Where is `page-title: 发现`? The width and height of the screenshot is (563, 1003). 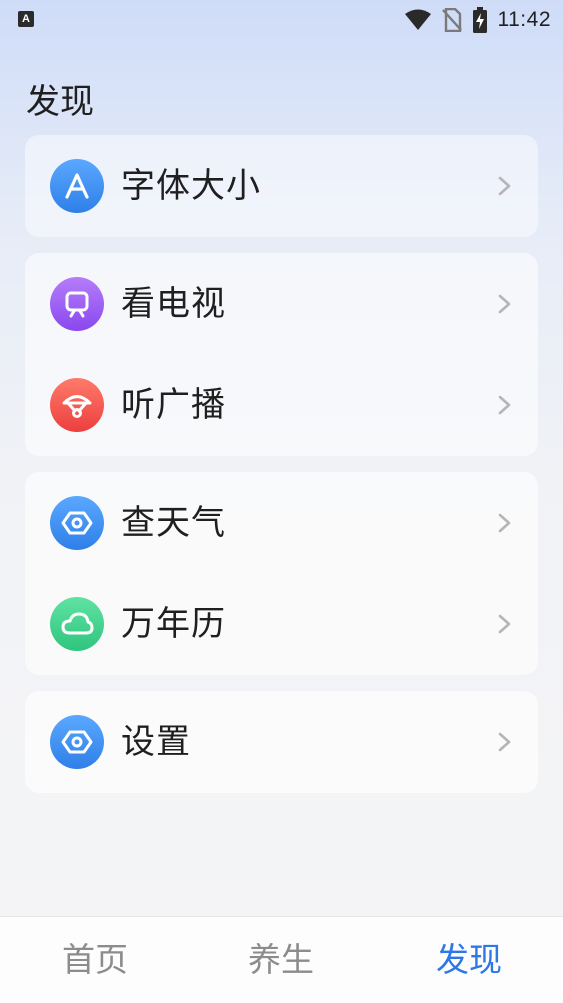
page-title: 发现 is located at coordinates (60, 102).